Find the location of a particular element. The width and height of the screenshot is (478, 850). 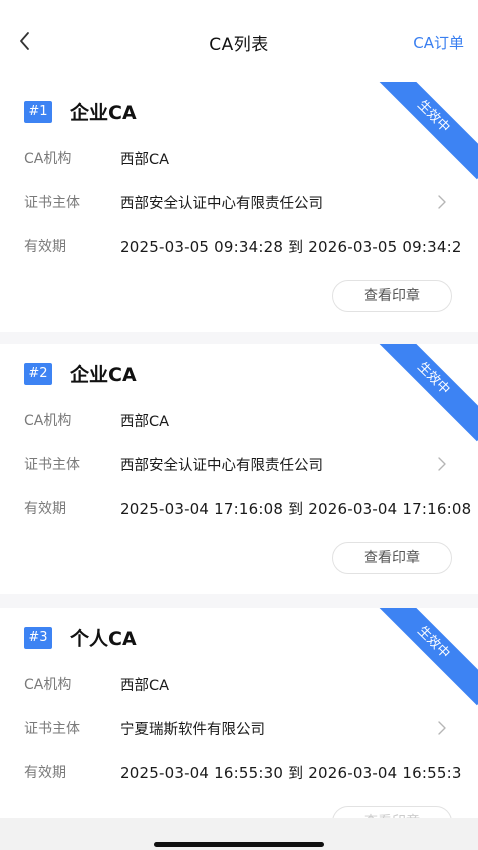

index-badge: #1 is located at coordinates (38, 111).